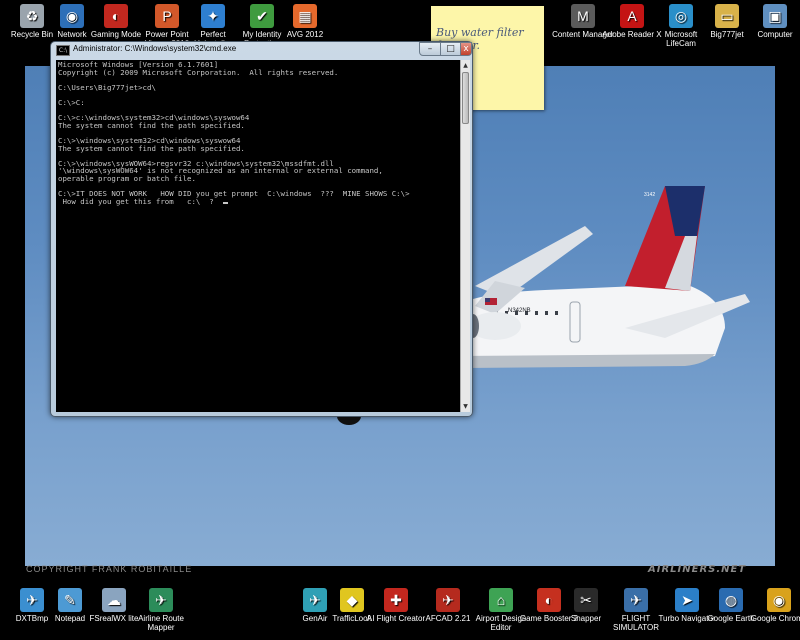 The width and height of the screenshot is (800, 640). What do you see at coordinates (465, 406) in the screenshot?
I see `scroll-down-icon: ▼` at bounding box center [465, 406].